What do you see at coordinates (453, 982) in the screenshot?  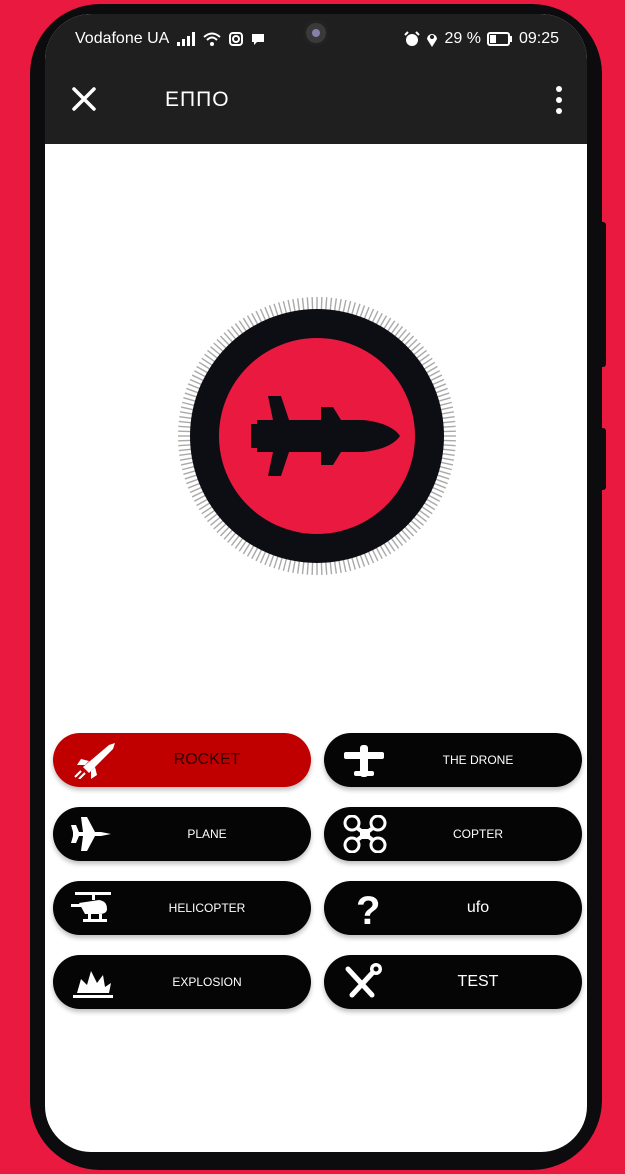 I see `test-button: TEST` at bounding box center [453, 982].